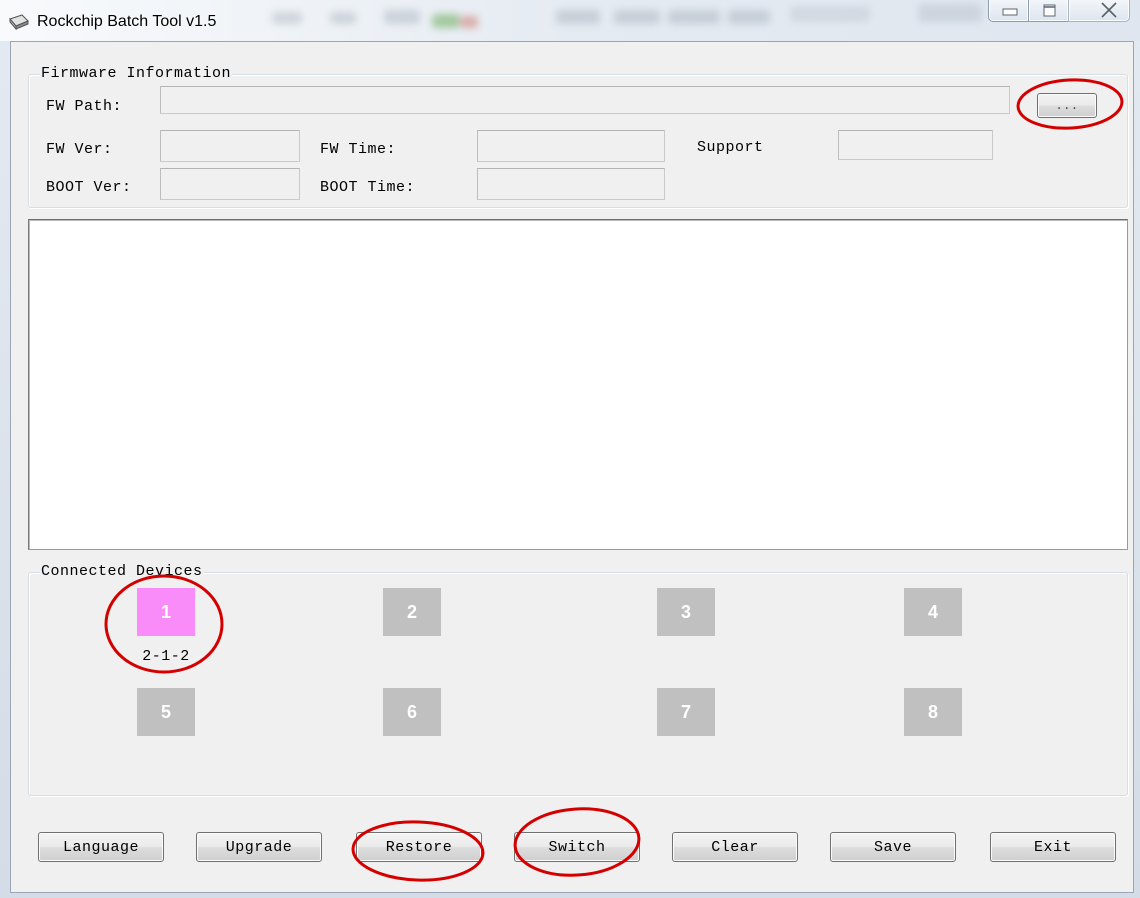 The height and width of the screenshot is (898, 1140). I want to click on close-button, so click(1099, 11).